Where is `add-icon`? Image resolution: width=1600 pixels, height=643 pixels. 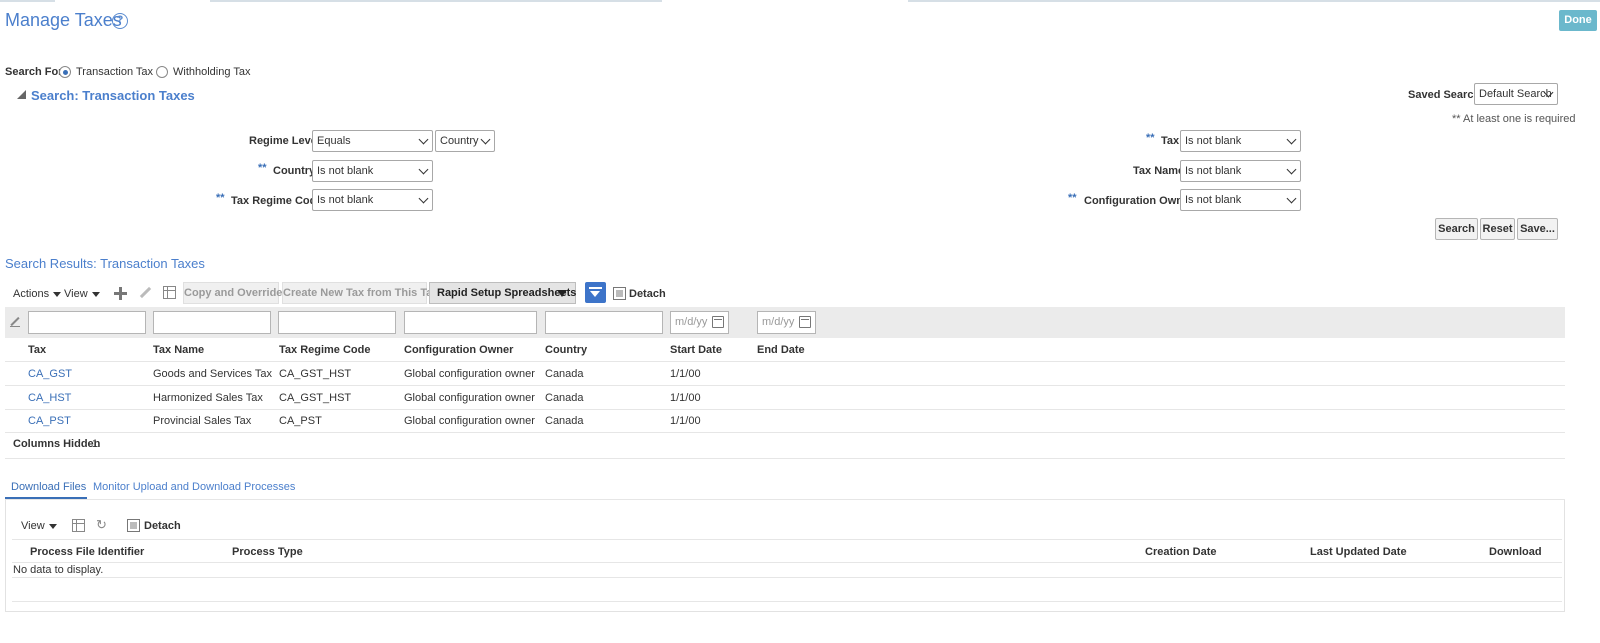 add-icon is located at coordinates (120, 293).